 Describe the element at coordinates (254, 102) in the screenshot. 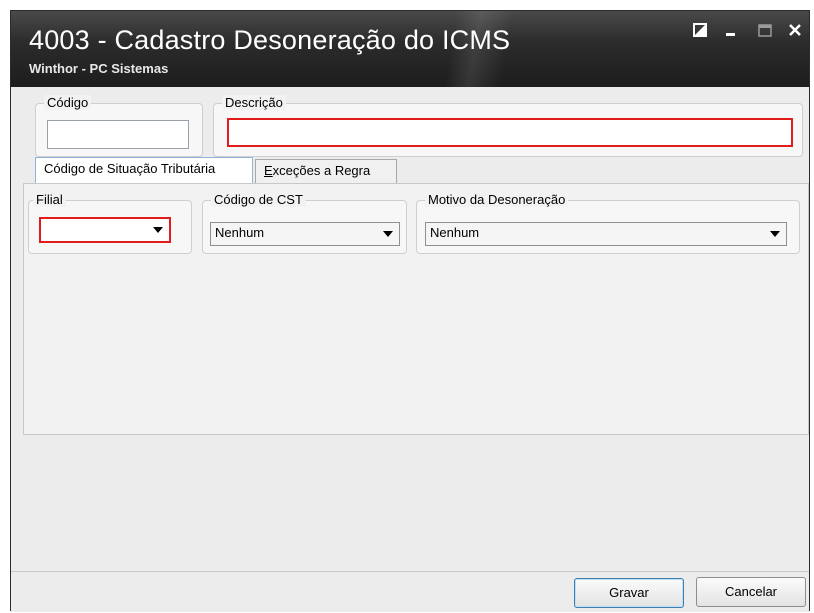

I see `descricao-label: Descrição` at that location.